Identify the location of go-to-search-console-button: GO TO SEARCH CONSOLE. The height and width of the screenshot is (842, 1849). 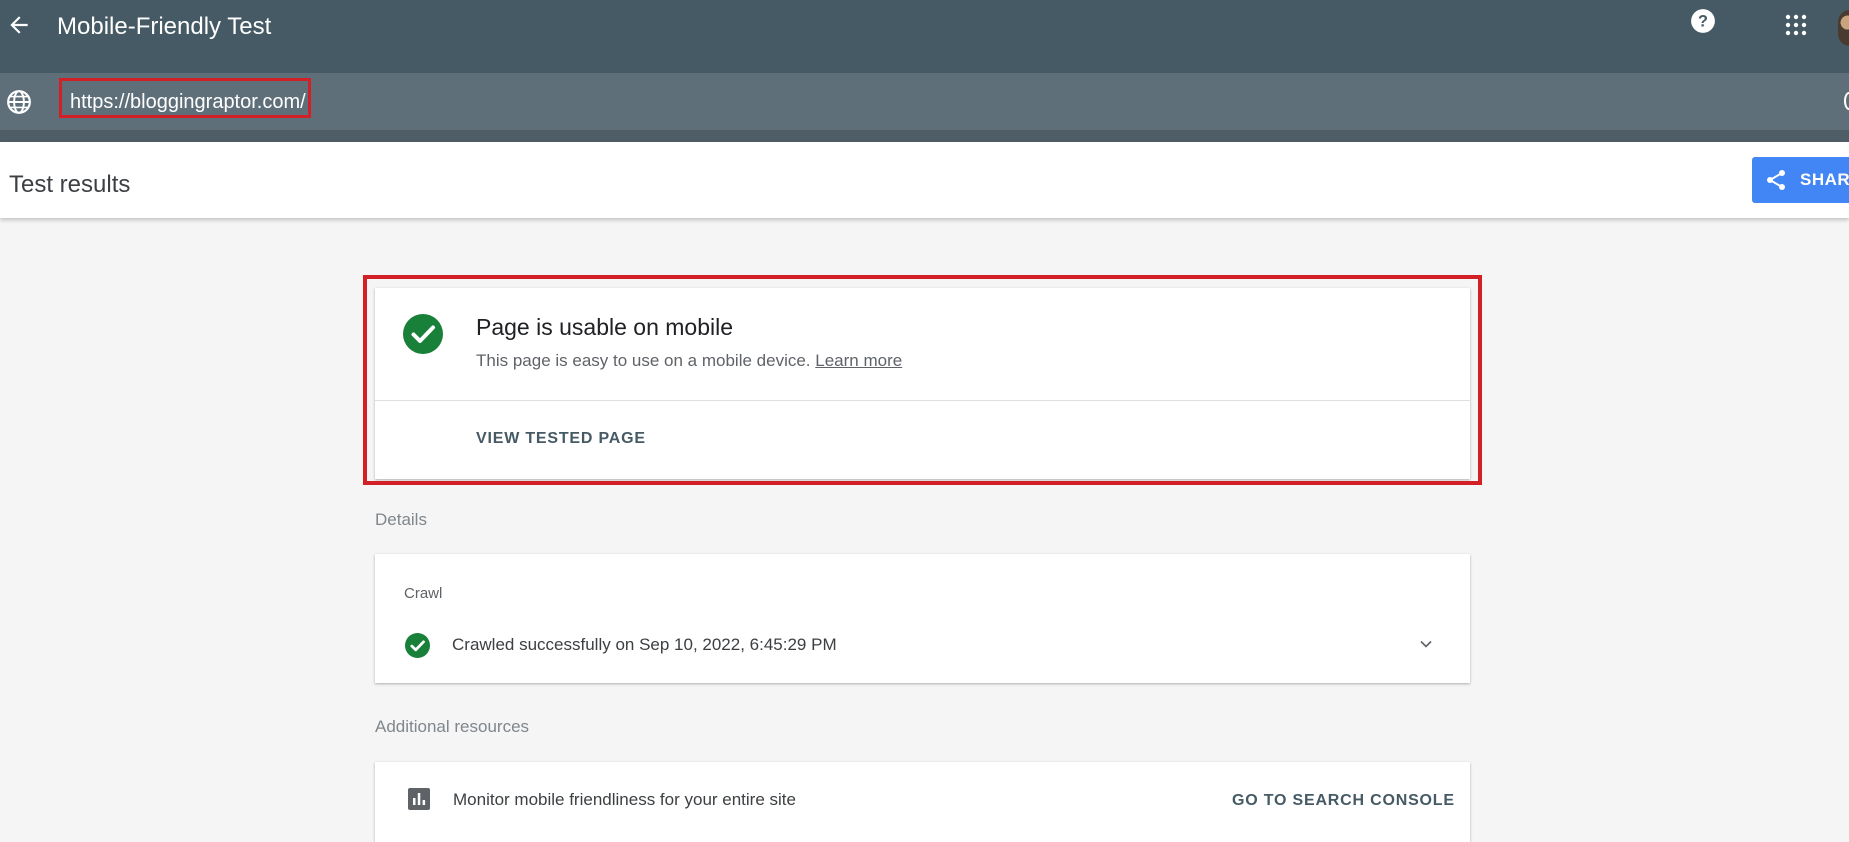
(1343, 801).